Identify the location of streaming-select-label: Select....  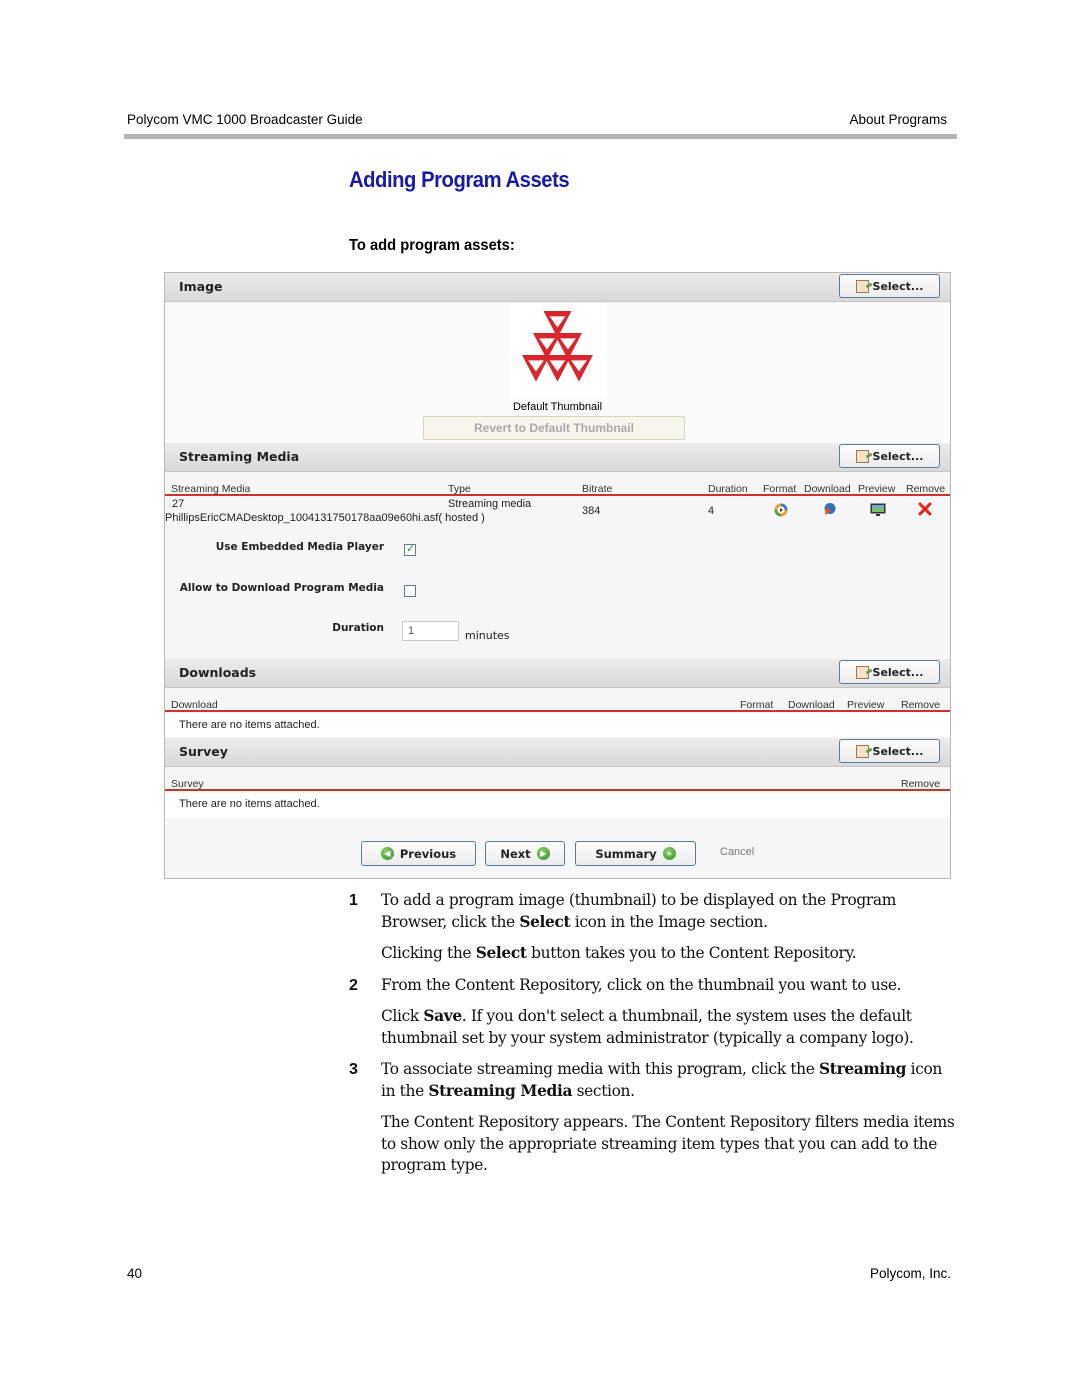
(898, 456).